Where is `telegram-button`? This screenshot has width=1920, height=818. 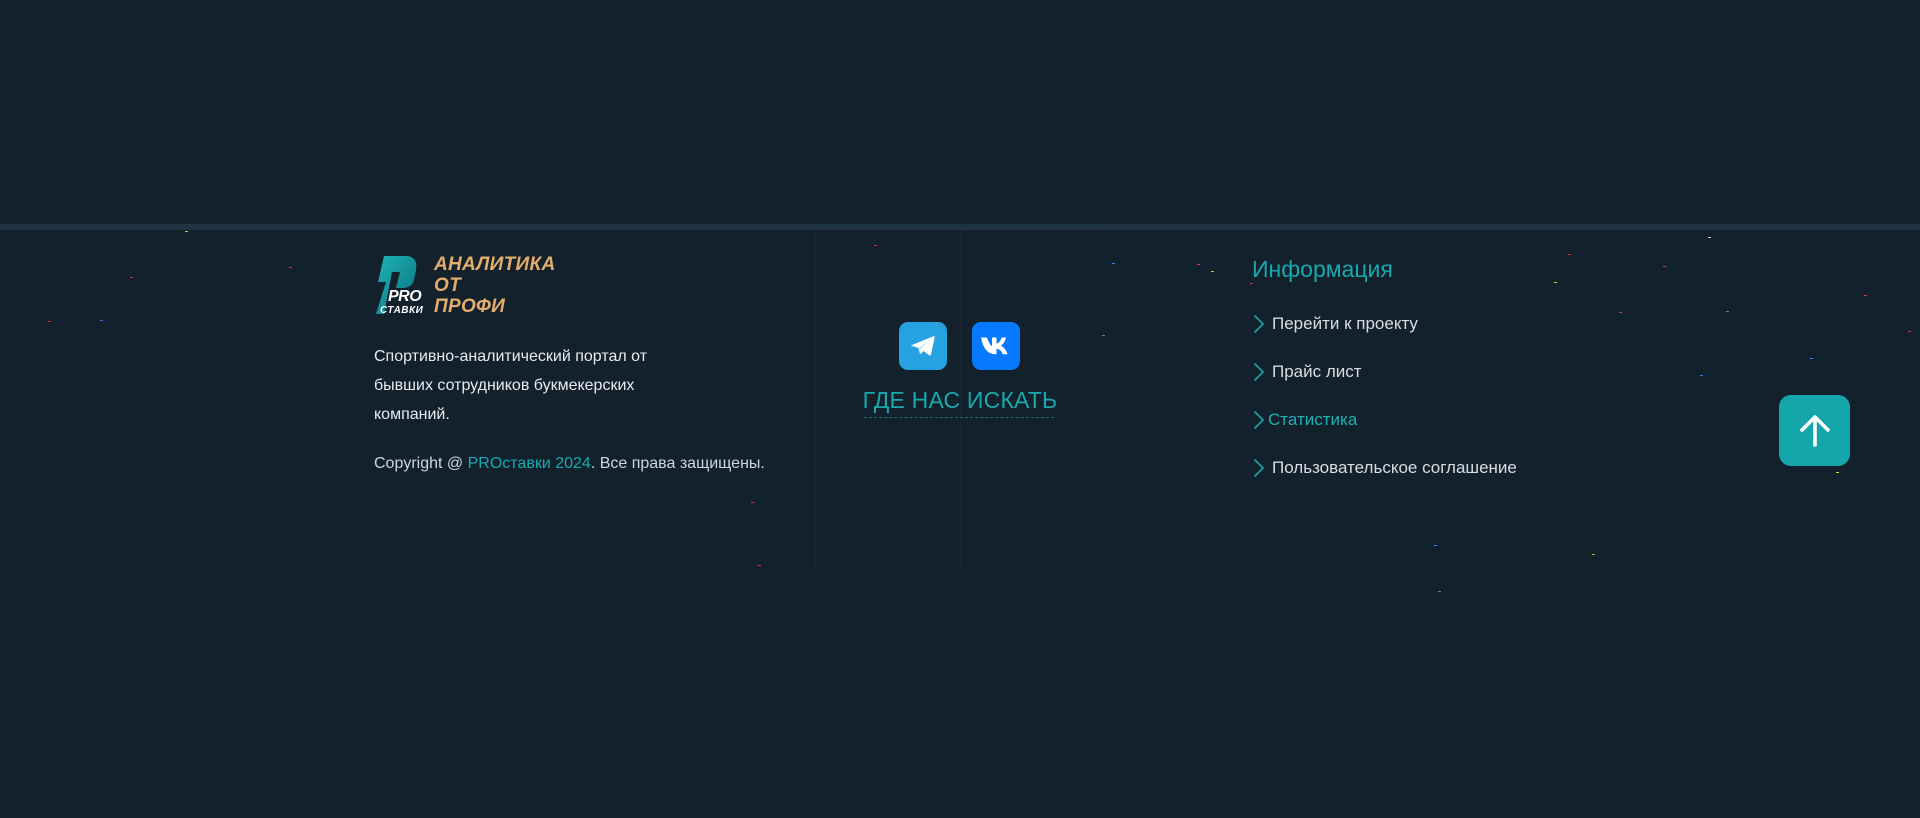 telegram-button is located at coordinates (923, 346).